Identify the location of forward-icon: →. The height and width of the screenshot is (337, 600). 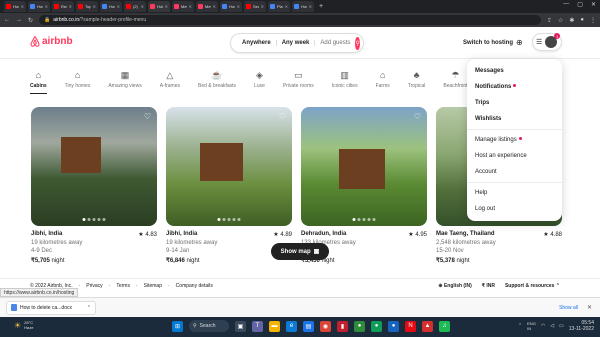
(19, 20).